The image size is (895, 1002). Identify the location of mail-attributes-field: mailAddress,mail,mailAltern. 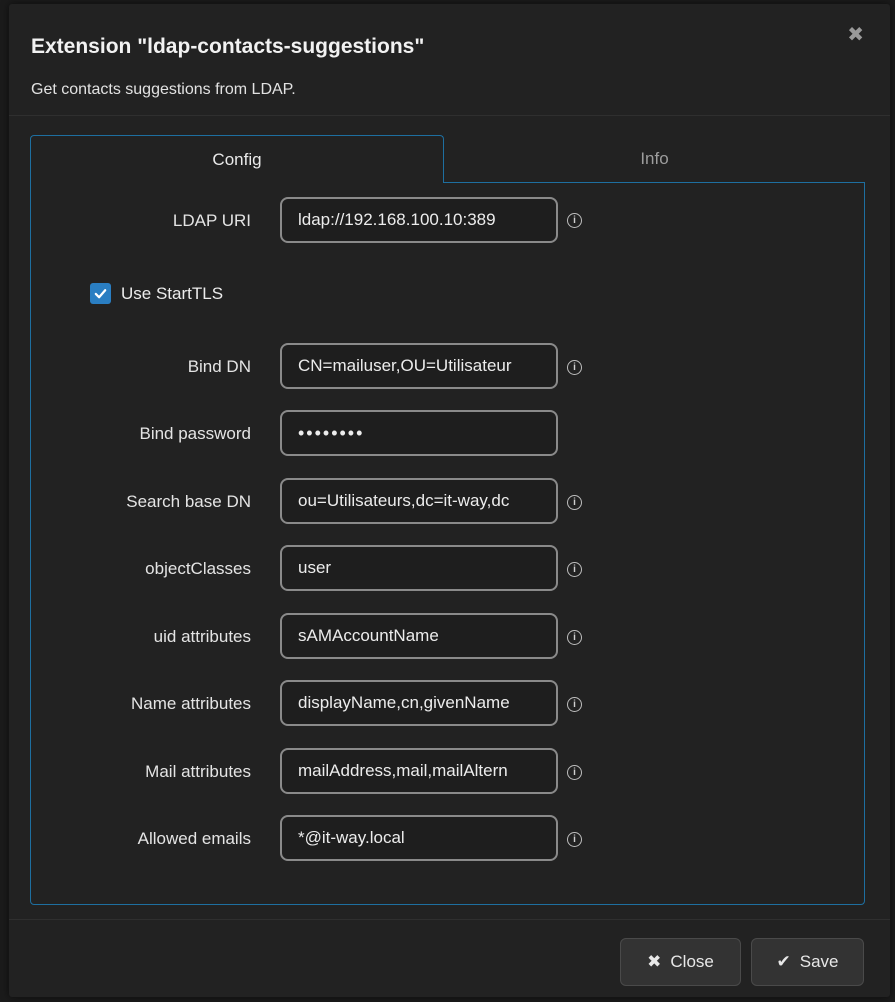
(419, 771).